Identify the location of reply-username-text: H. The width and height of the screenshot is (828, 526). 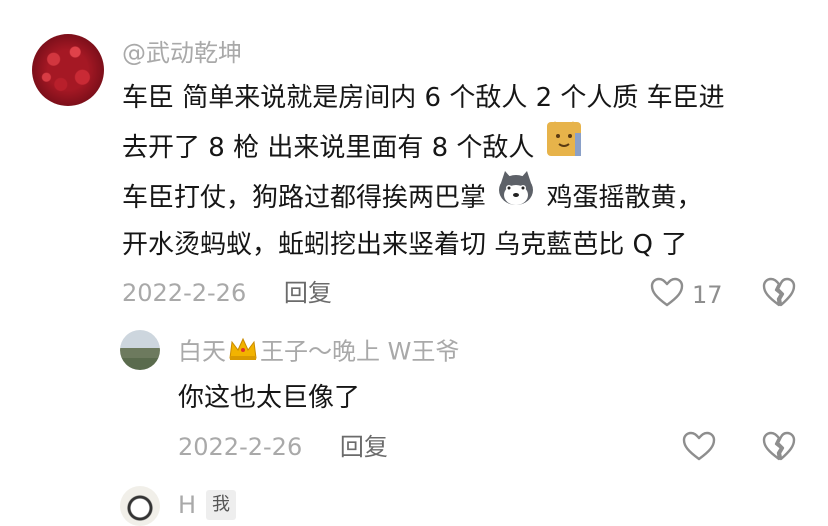
(187, 505).